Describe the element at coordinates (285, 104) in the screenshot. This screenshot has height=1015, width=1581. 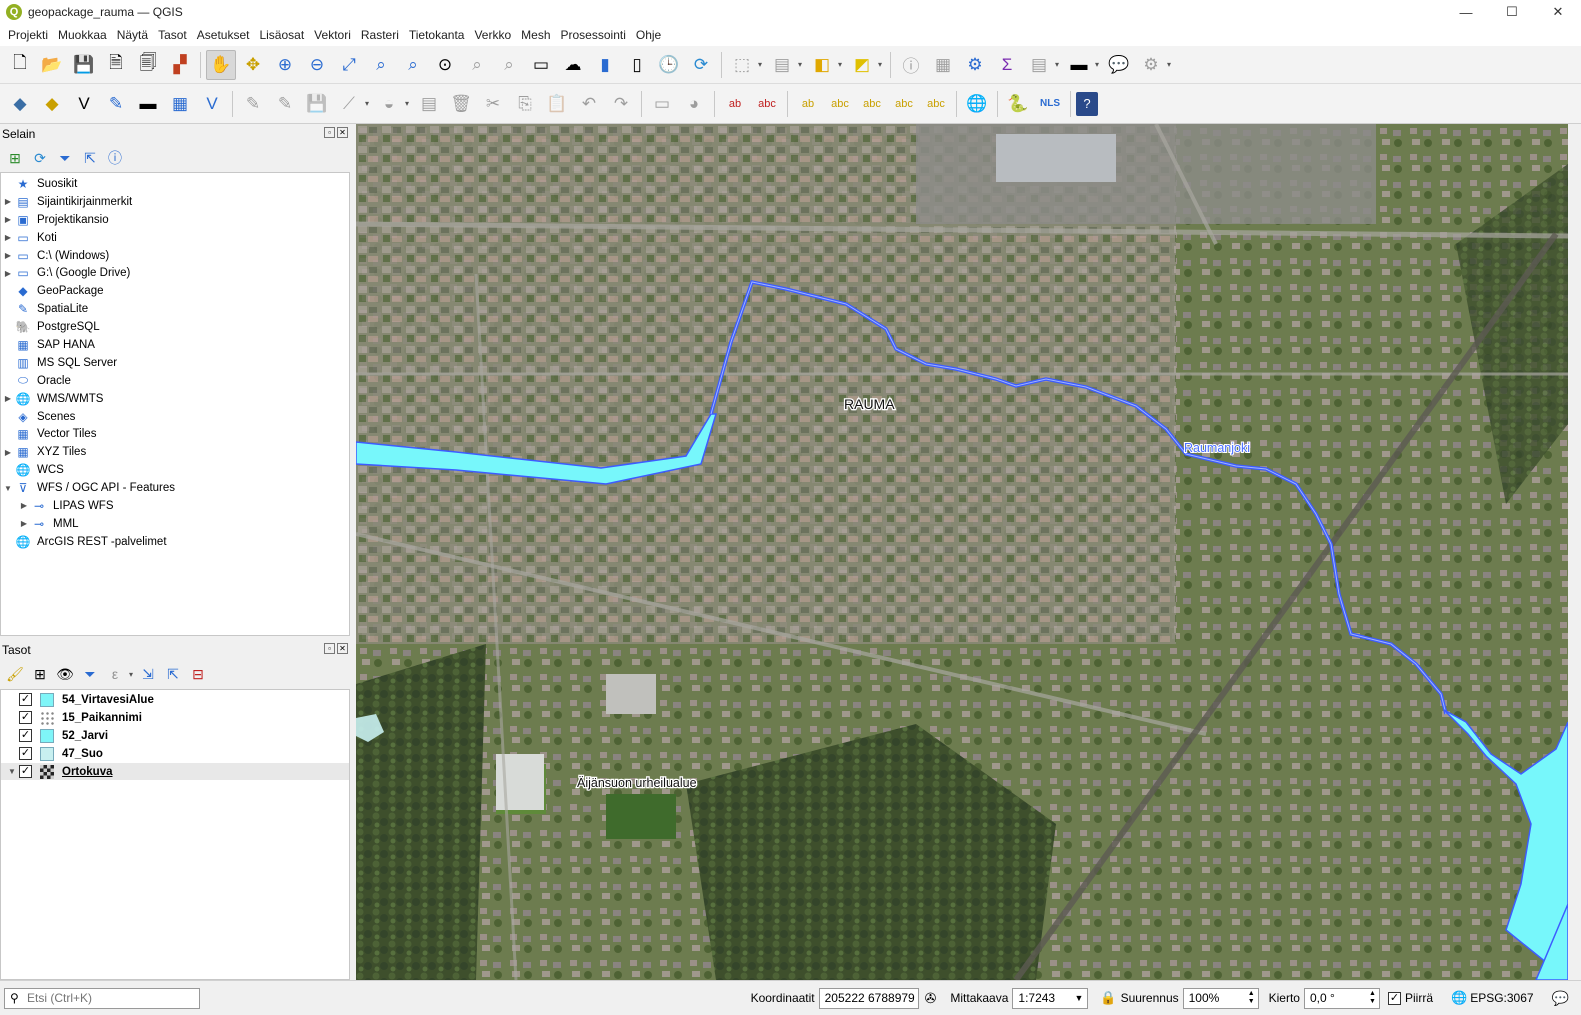
I see `toggle-editing-icon: ✎` at that location.